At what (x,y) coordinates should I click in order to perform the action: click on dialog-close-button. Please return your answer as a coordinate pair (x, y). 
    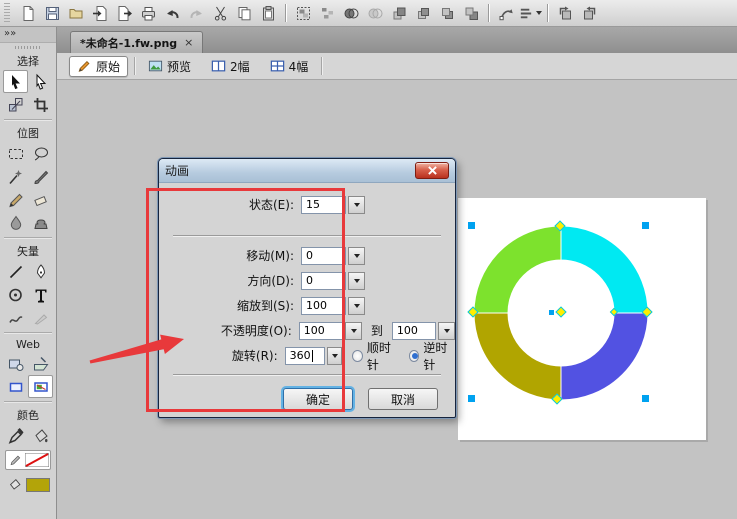
    Looking at the image, I should click on (432, 170).